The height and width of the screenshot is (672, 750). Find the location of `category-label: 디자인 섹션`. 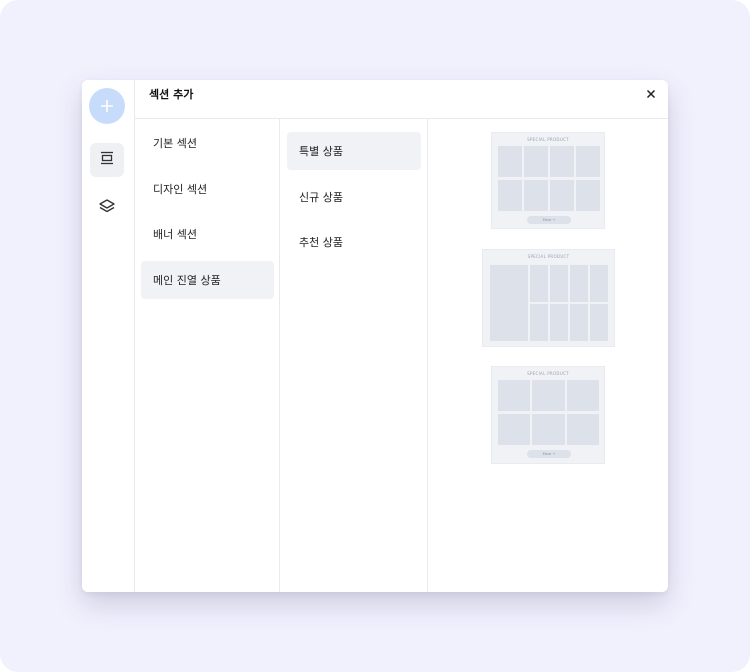

category-label: 디자인 섹션 is located at coordinates (180, 189).